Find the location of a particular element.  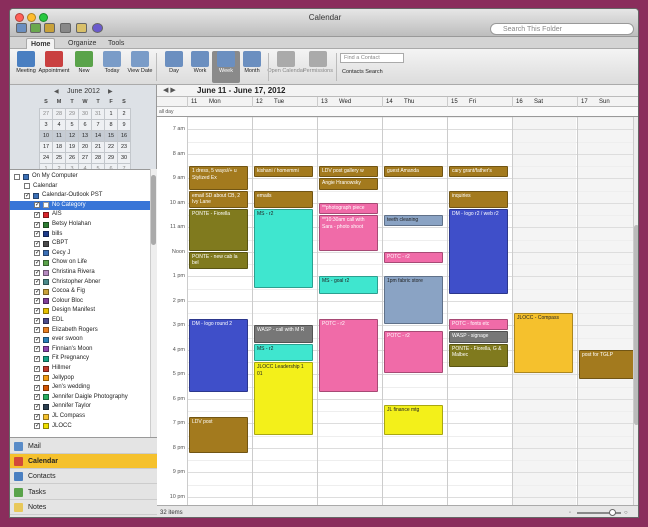

calendar-tree-item: ✓ Christina Rivera is located at coordinates (80, 273).